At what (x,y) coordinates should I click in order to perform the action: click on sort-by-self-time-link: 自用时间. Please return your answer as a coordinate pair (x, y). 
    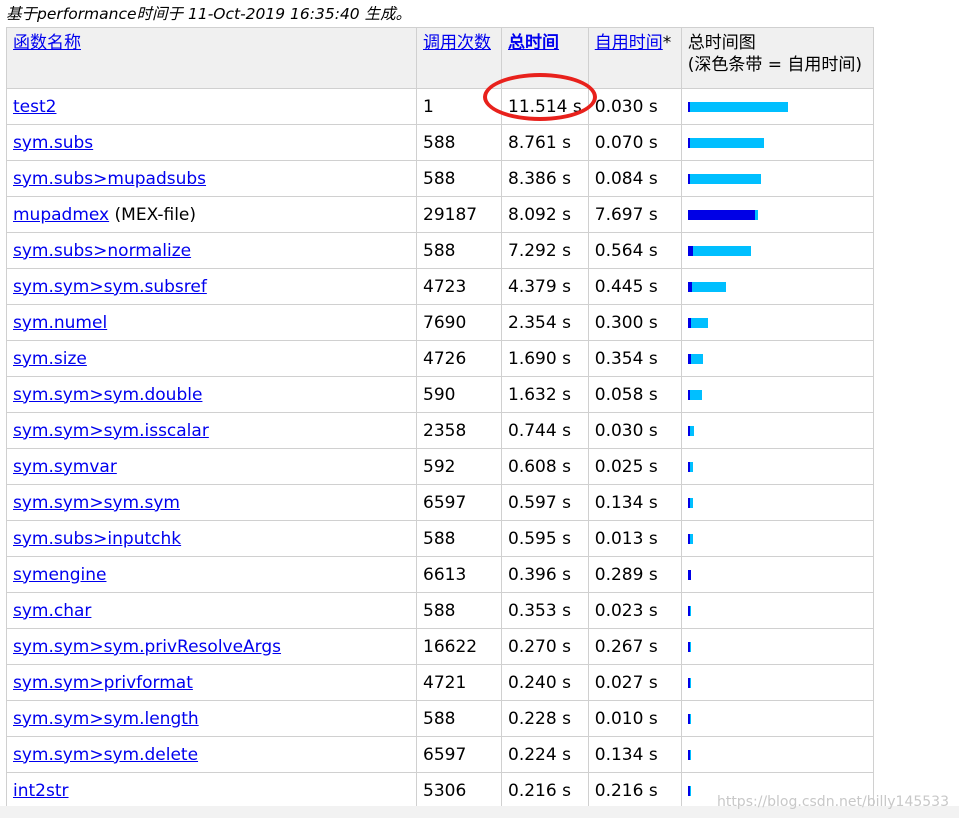
    Looking at the image, I should click on (629, 43).